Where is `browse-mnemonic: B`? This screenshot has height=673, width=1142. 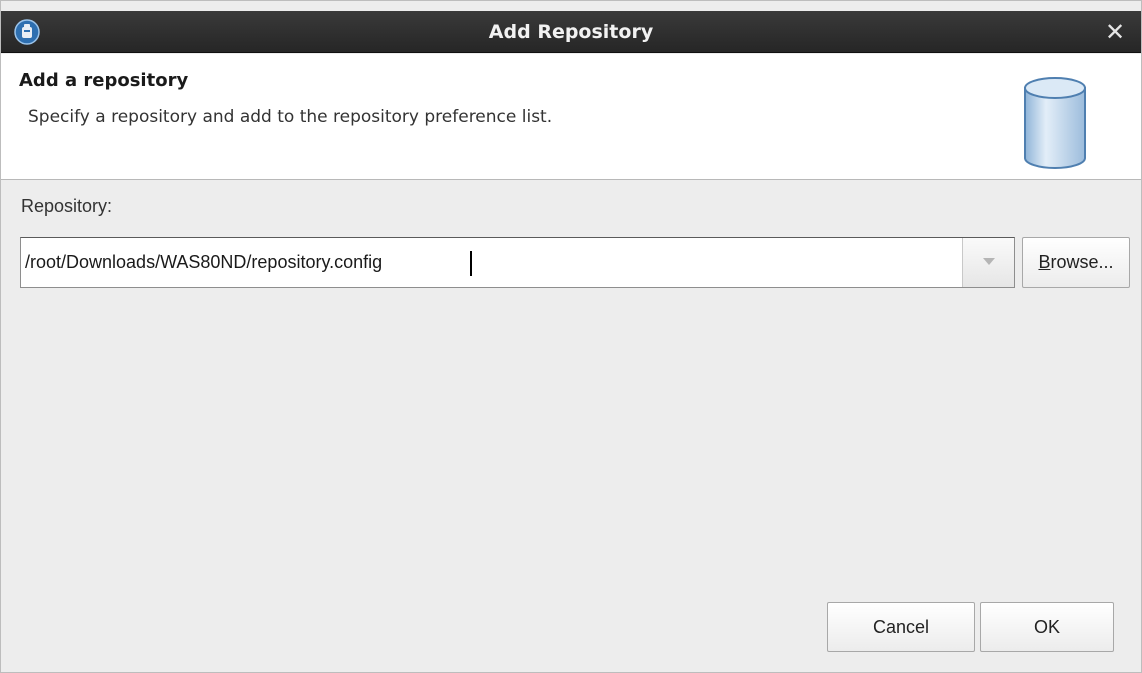 browse-mnemonic: B is located at coordinates (1044, 262).